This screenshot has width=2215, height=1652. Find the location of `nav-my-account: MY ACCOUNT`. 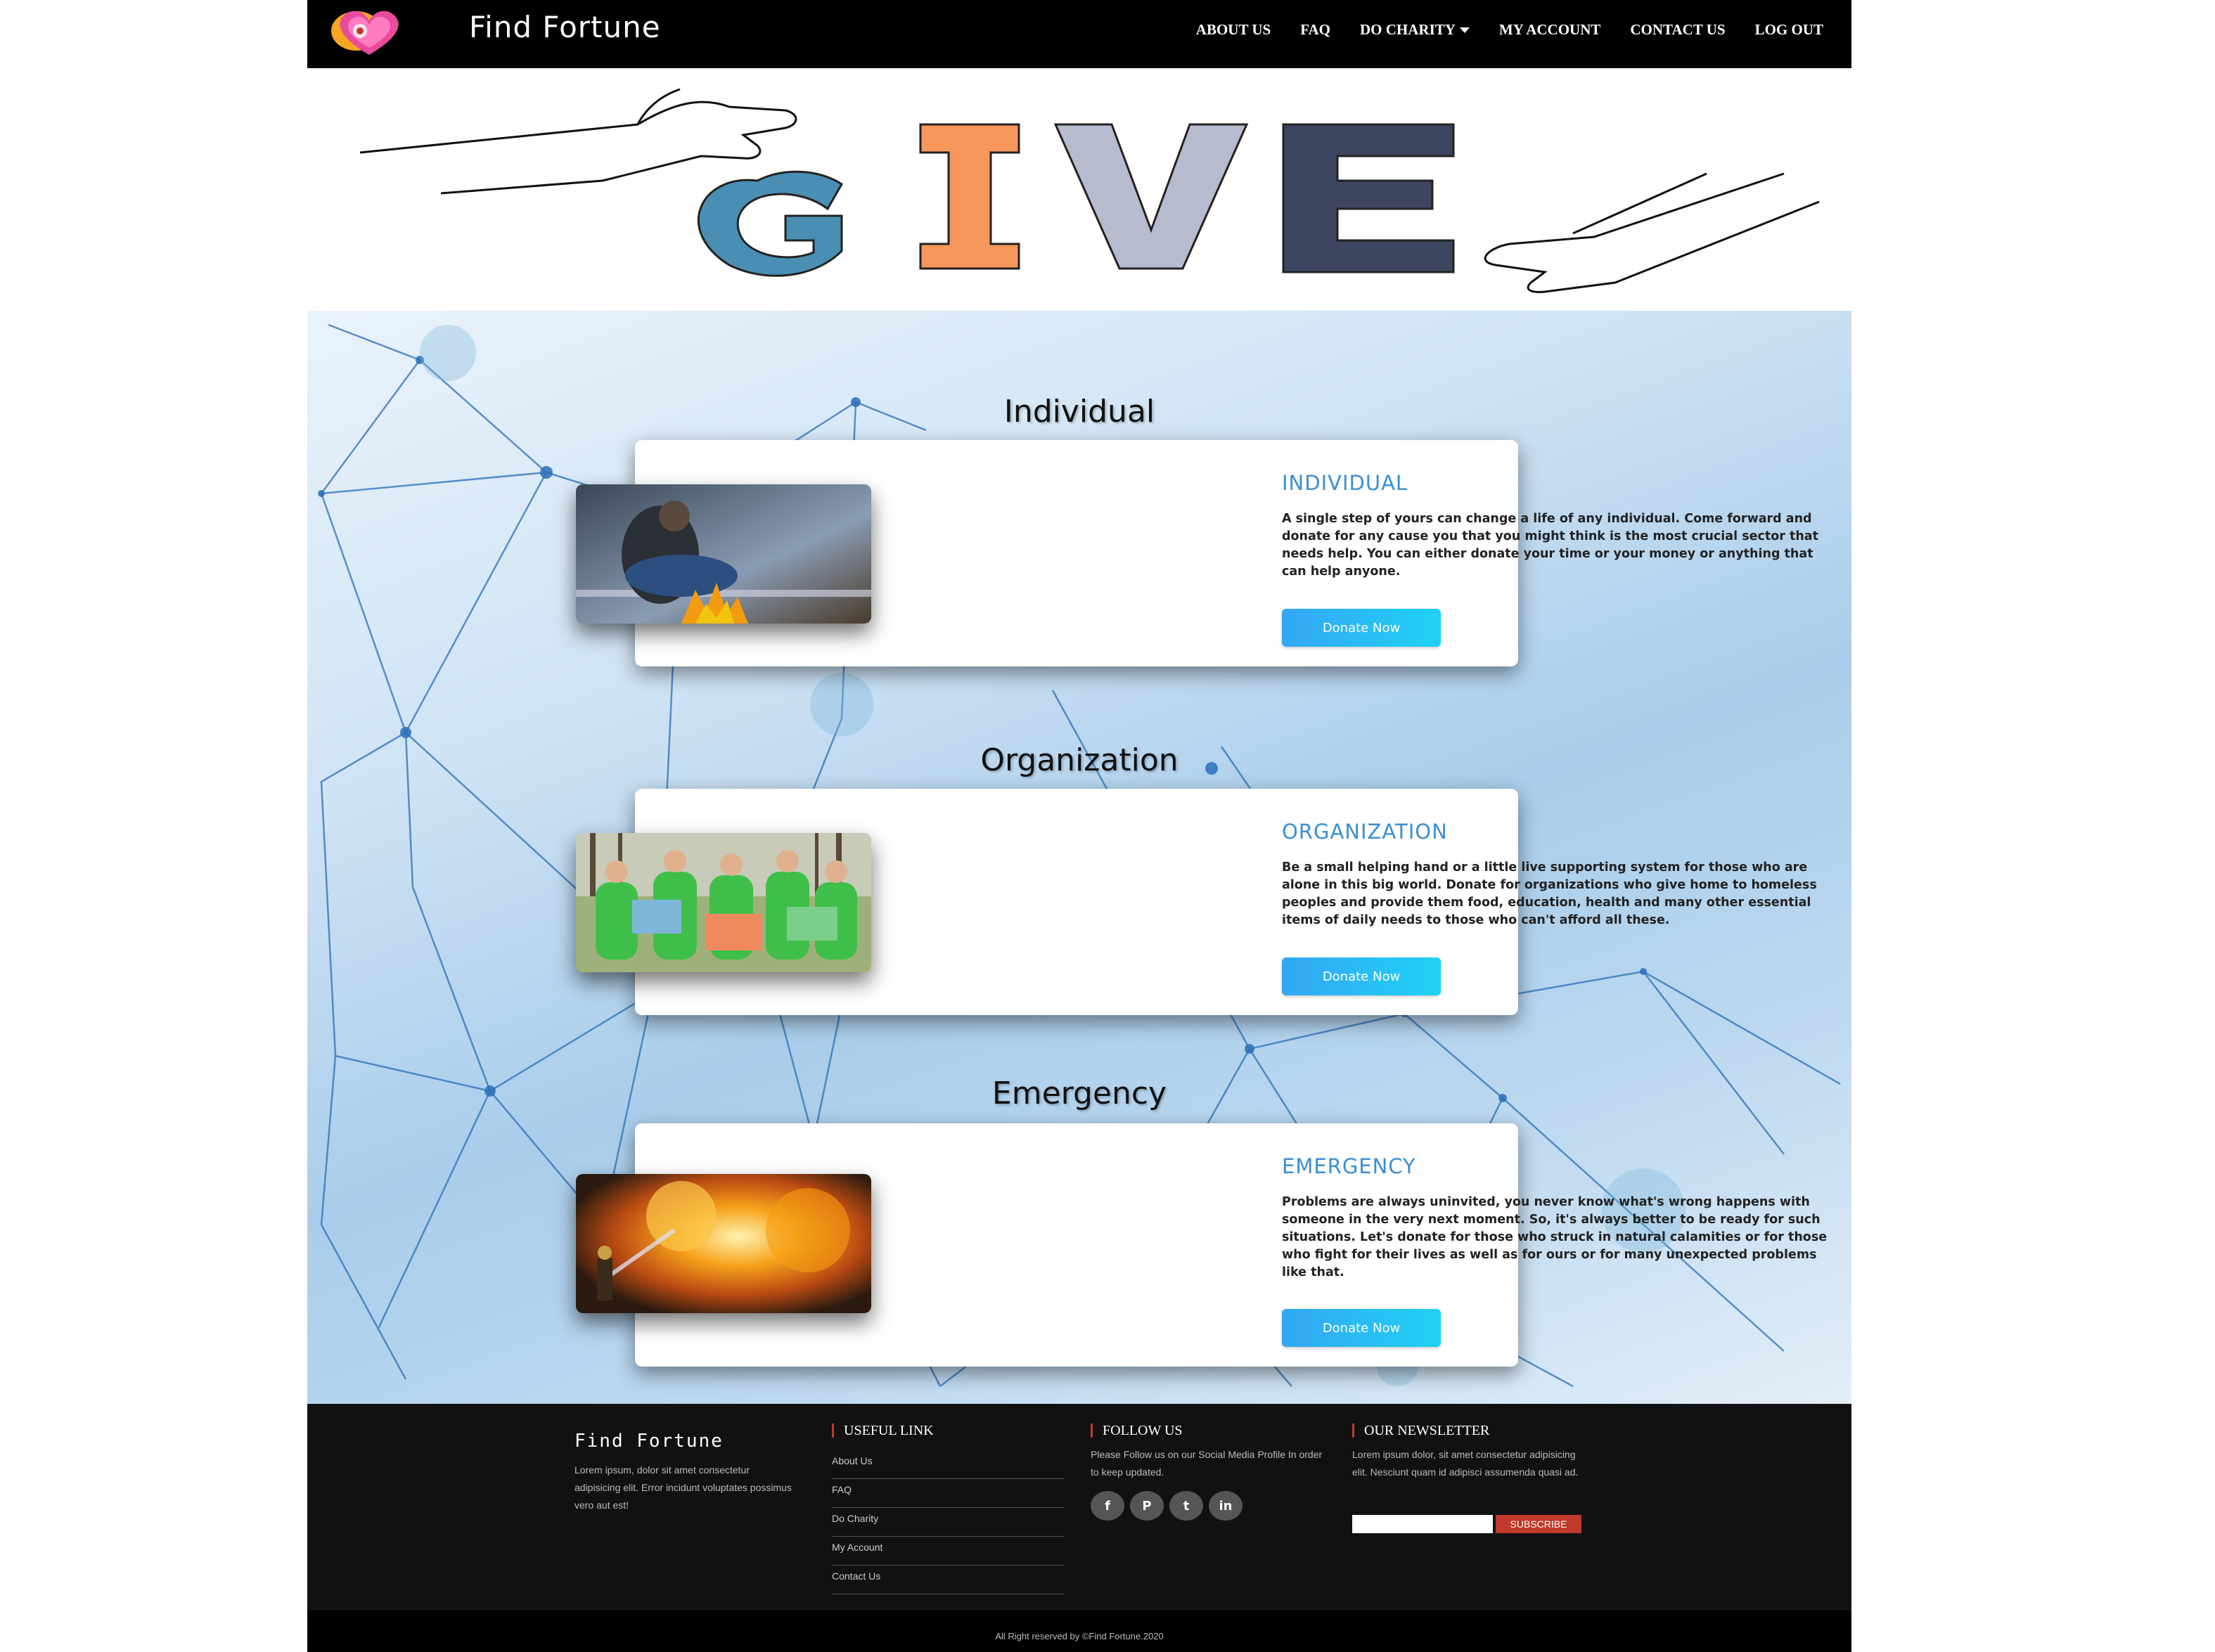

nav-my-account: MY ACCOUNT is located at coordinates (1550, 30).